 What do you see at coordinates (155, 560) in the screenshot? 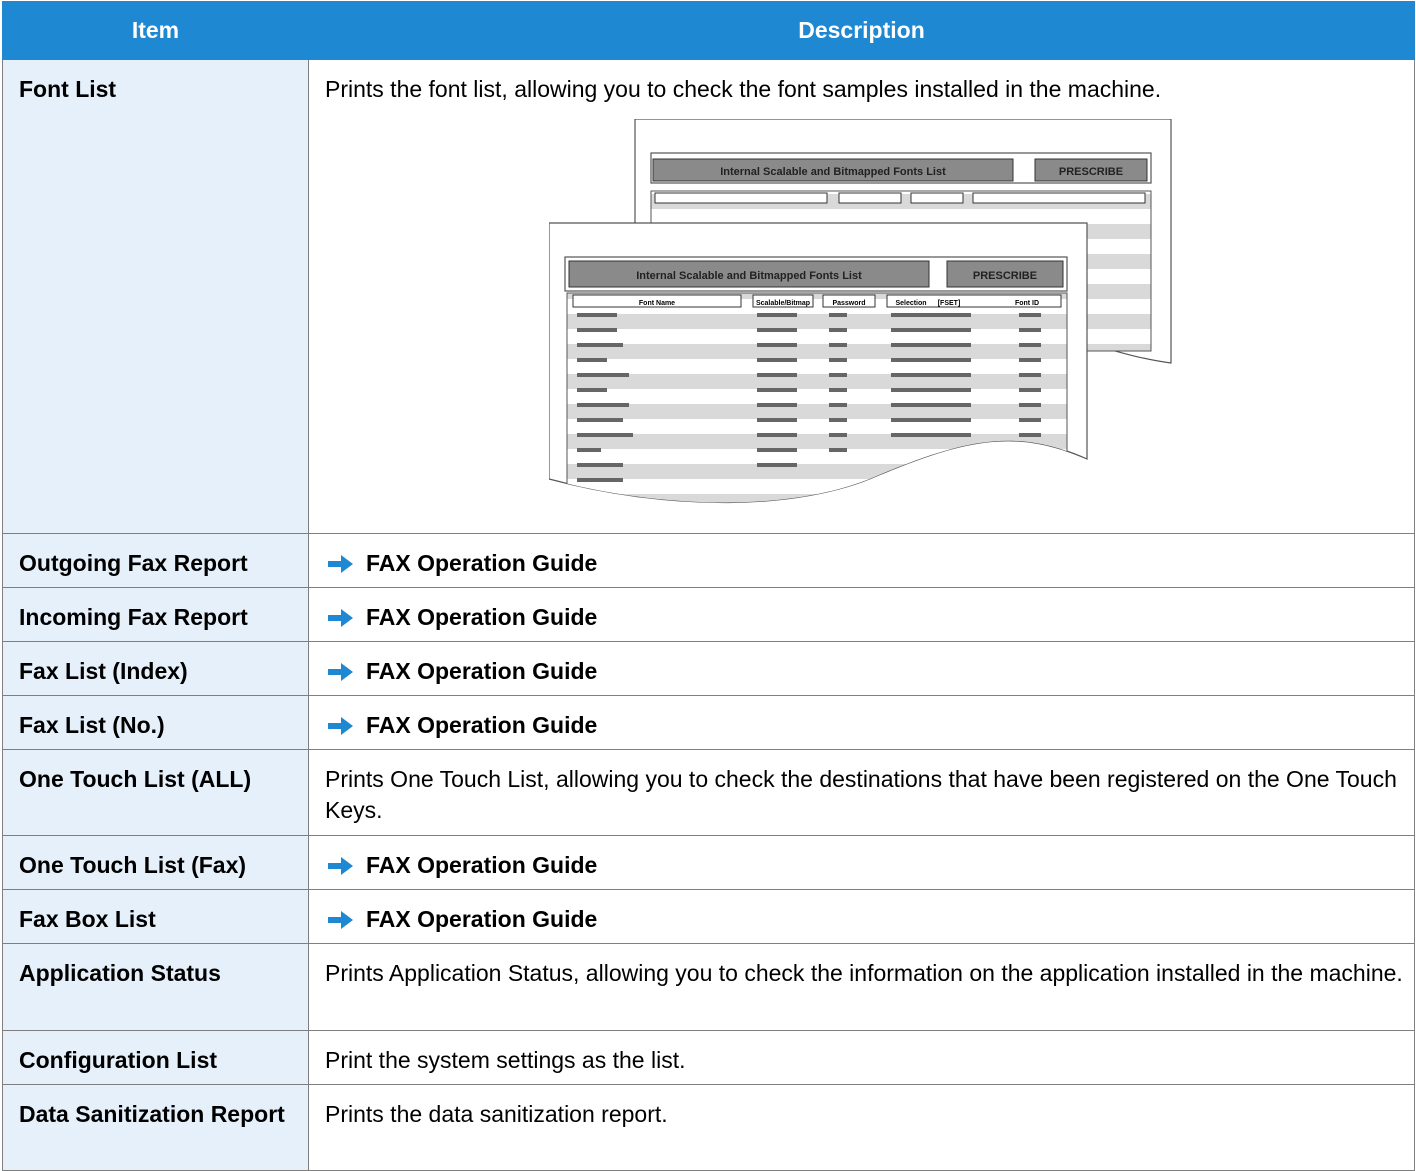
I see `item-cell: Outgoing Fax Report` at bounding box center [155, 560].